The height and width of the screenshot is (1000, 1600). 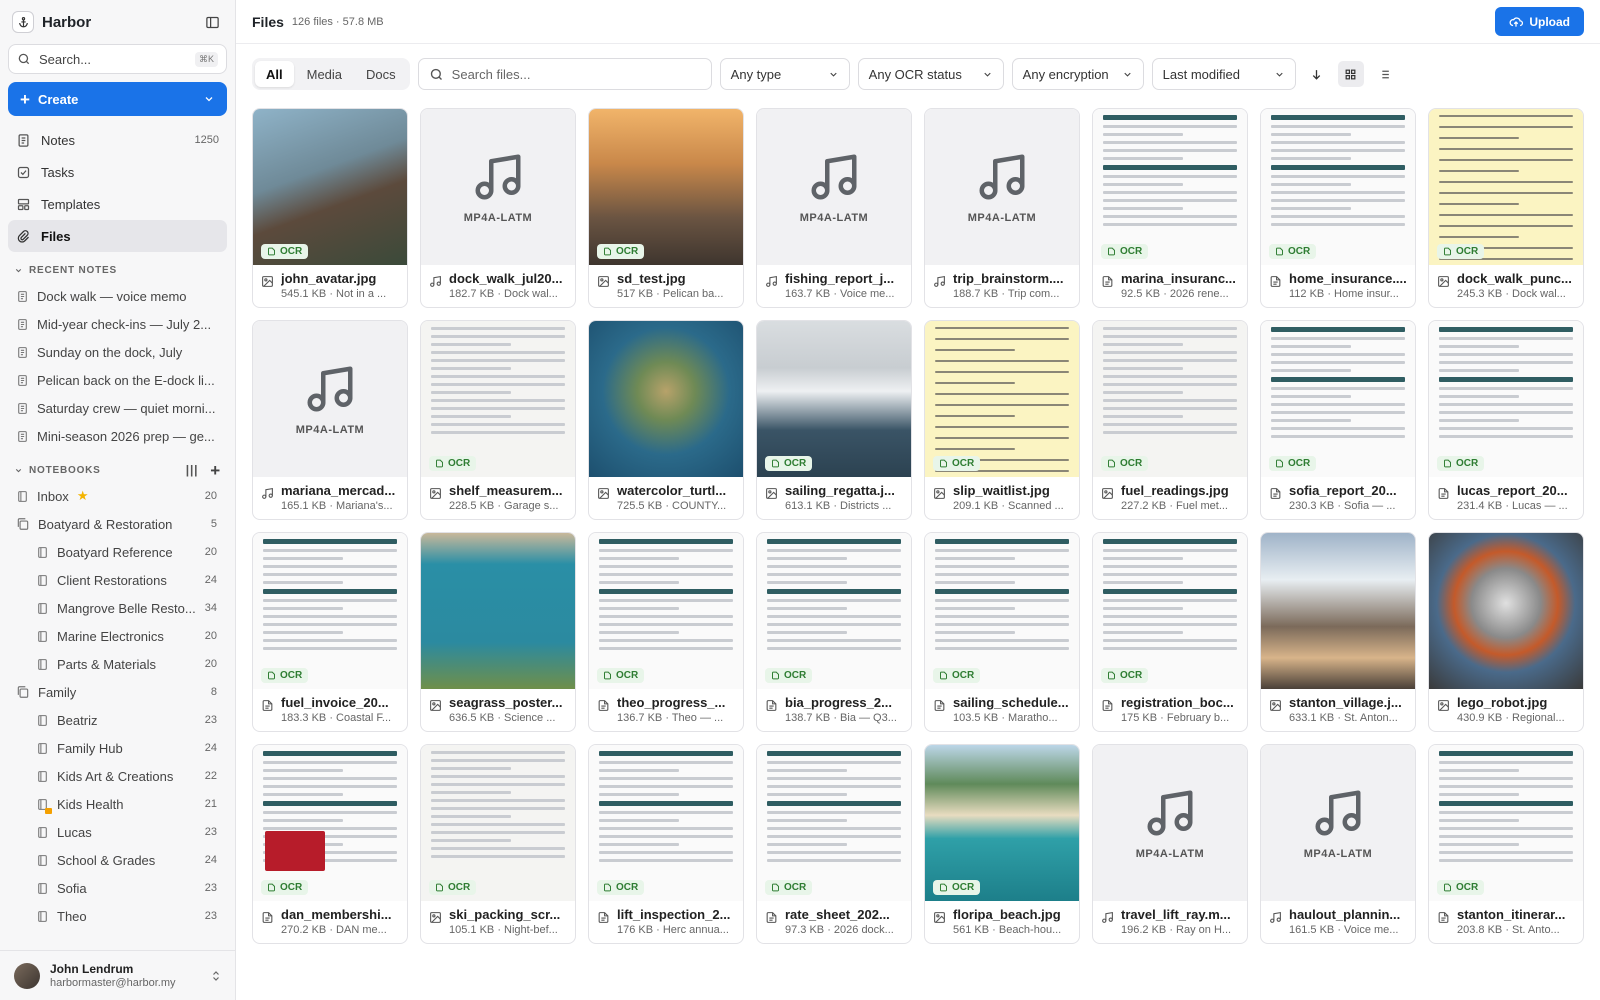 I want to click on user-menu: John Lendrum harbormaster@harbor.my, so click(x=117, y=975).